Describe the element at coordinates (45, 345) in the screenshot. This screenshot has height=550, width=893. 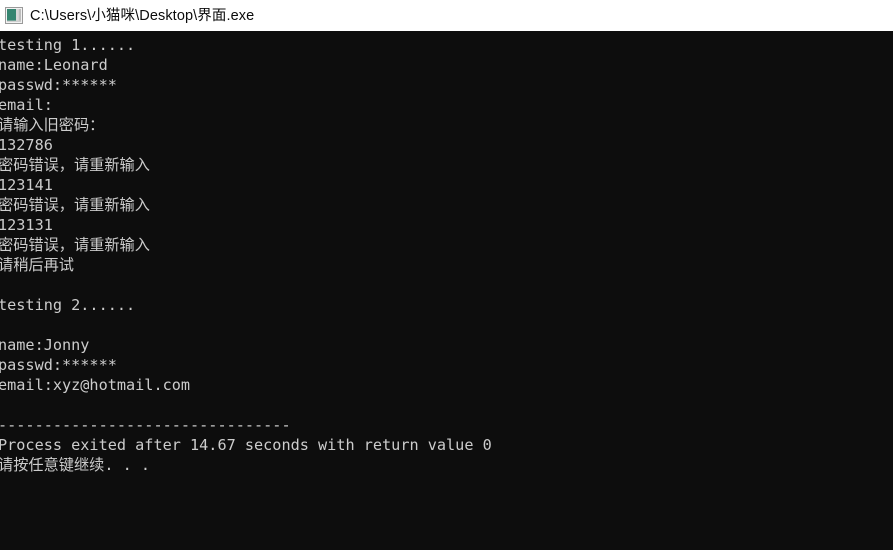
I see `console-line: name:Jonny` at that location.